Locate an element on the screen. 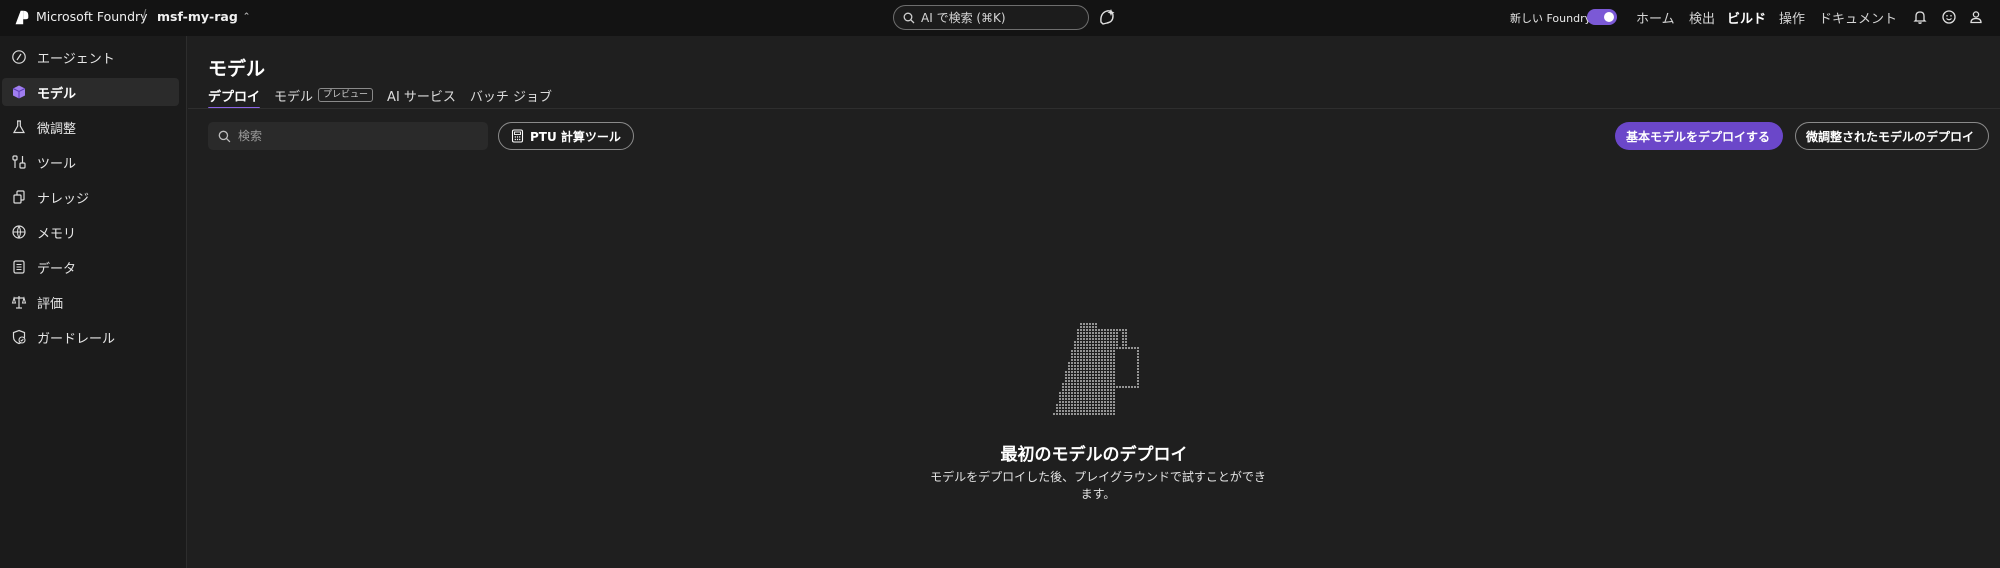 The width and height of the screenshot is (2000, 568). nav-discover: 検出 is located at coordinates (1702, 17).